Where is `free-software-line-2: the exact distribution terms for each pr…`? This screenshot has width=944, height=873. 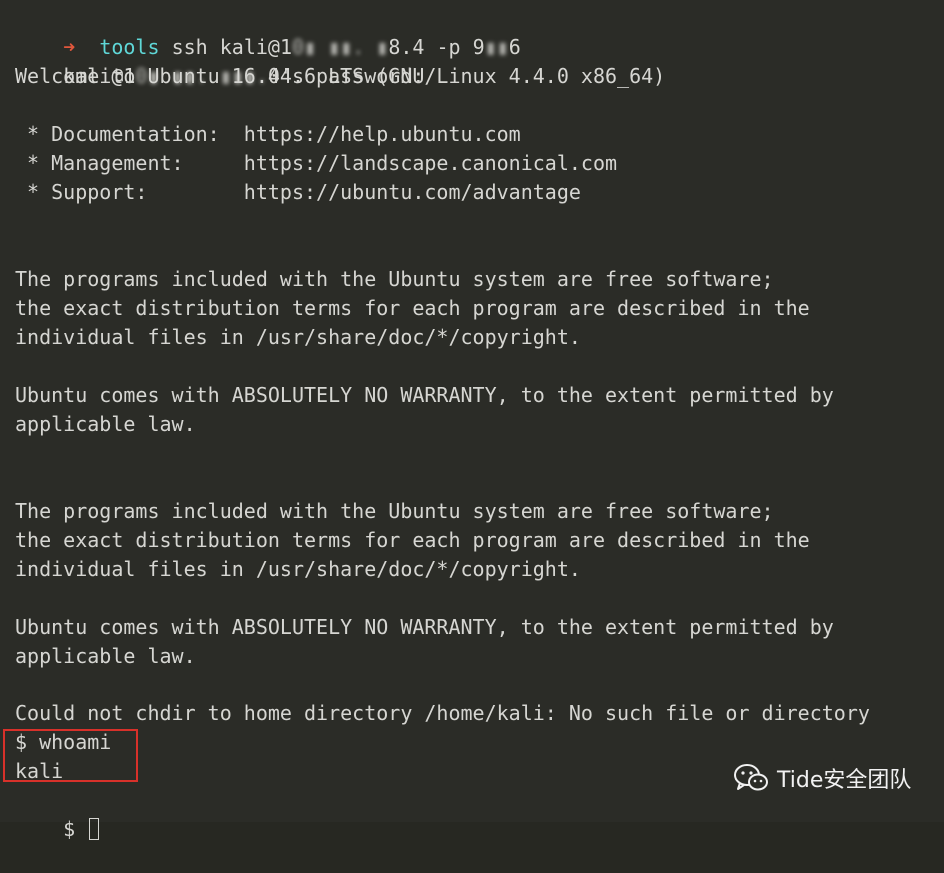
free-software-line-2: the exact distribution terms for each pr… is located at coordinates (412, 308).